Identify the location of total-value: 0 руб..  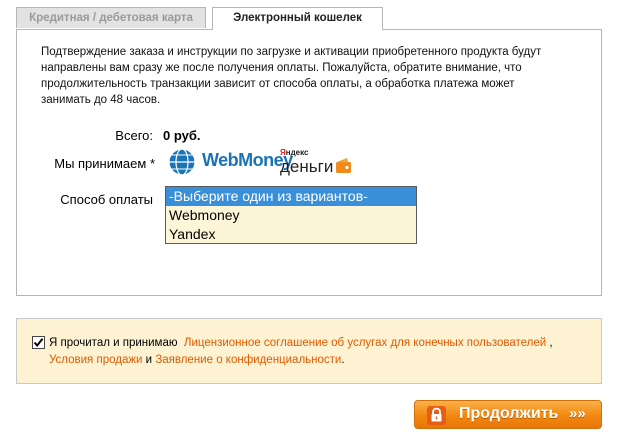
(182, 135).